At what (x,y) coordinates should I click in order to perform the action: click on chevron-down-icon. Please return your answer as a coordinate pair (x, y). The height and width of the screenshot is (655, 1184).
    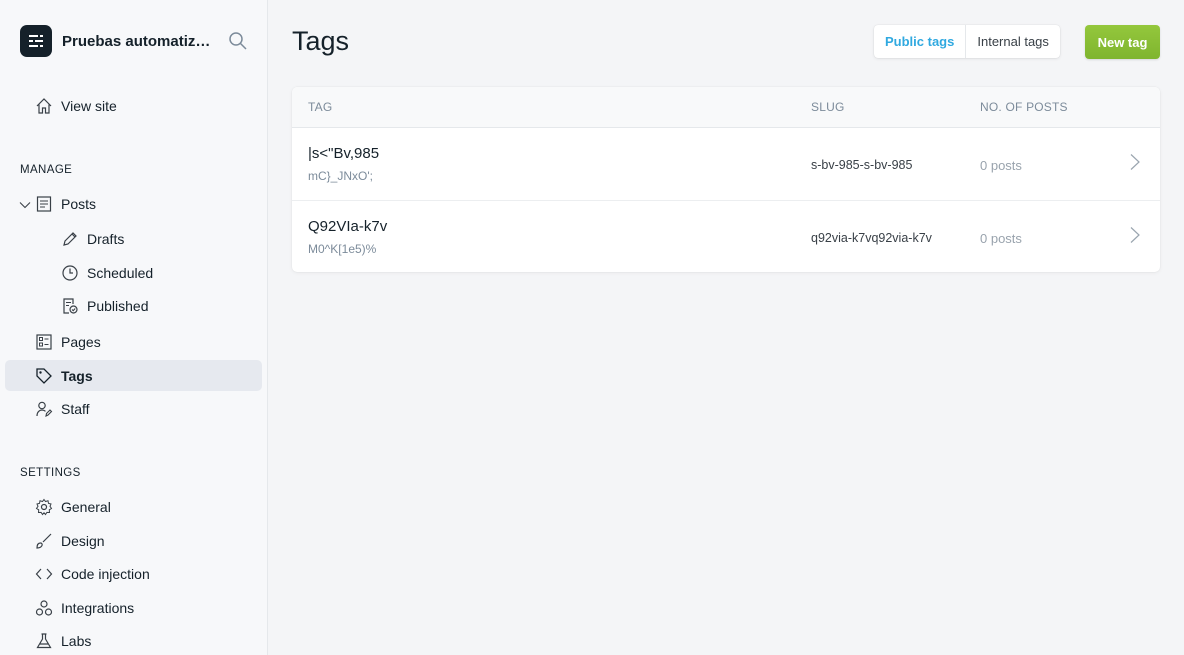
    Looking at the image, I should click on (25, 204).